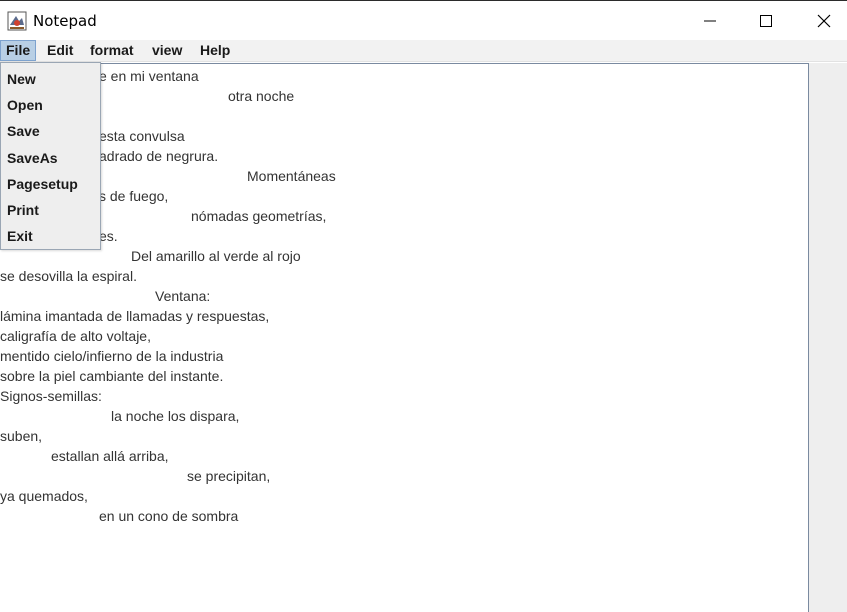 Image resolution: width=847 pixels, height=612 pixels. Describe the element at coordinates (65, 21) in the screenshot. I see `window-title: Notepad` at that location.